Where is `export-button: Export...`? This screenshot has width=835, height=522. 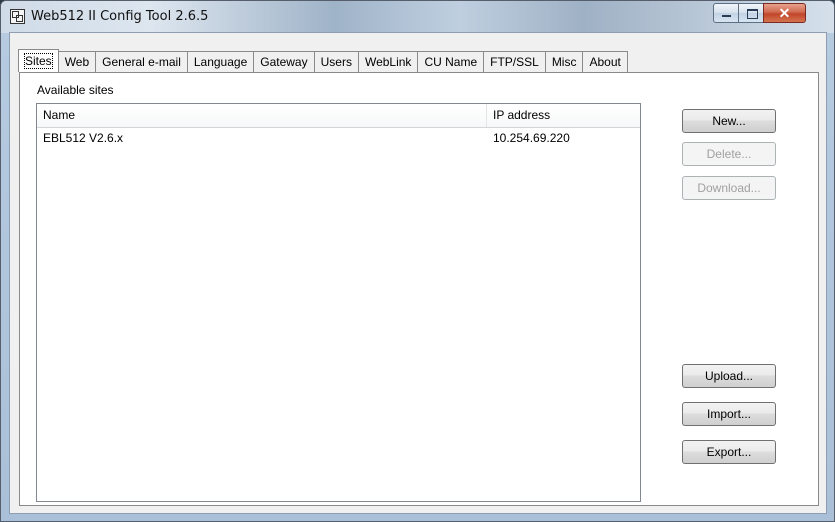
export-button: Export... is located at coordinates (729, 452).